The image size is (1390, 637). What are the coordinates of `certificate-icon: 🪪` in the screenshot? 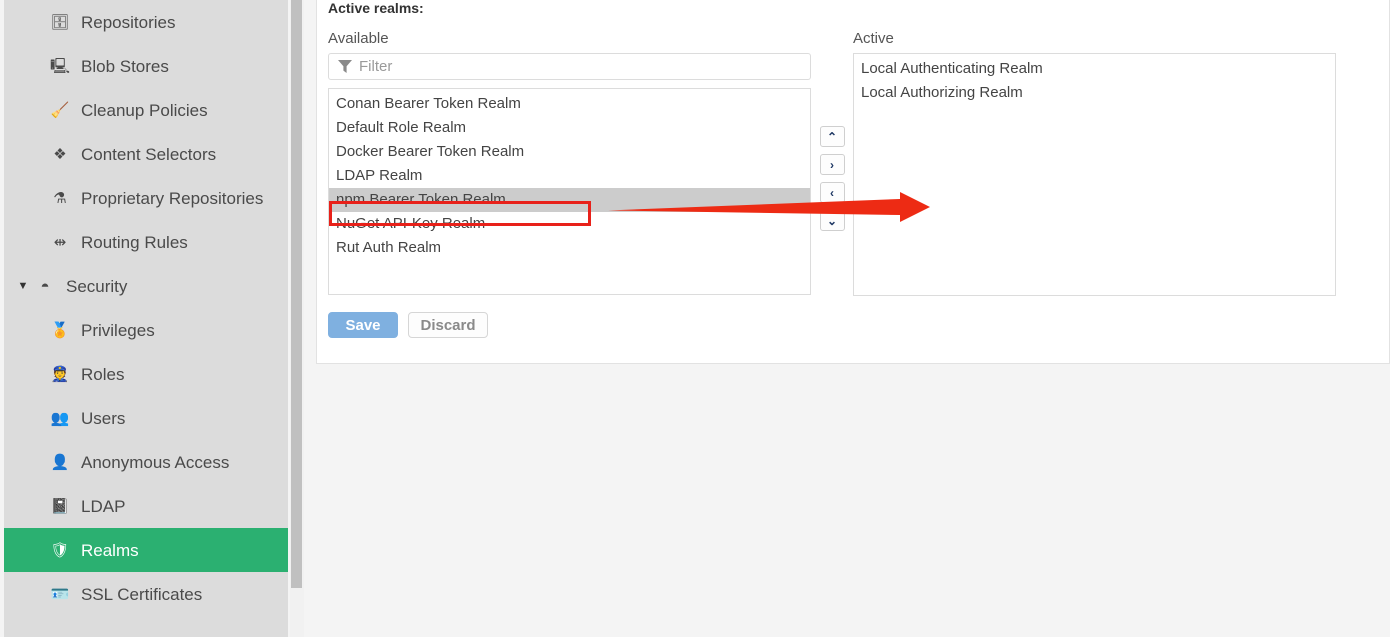 It's located at (60, 594).